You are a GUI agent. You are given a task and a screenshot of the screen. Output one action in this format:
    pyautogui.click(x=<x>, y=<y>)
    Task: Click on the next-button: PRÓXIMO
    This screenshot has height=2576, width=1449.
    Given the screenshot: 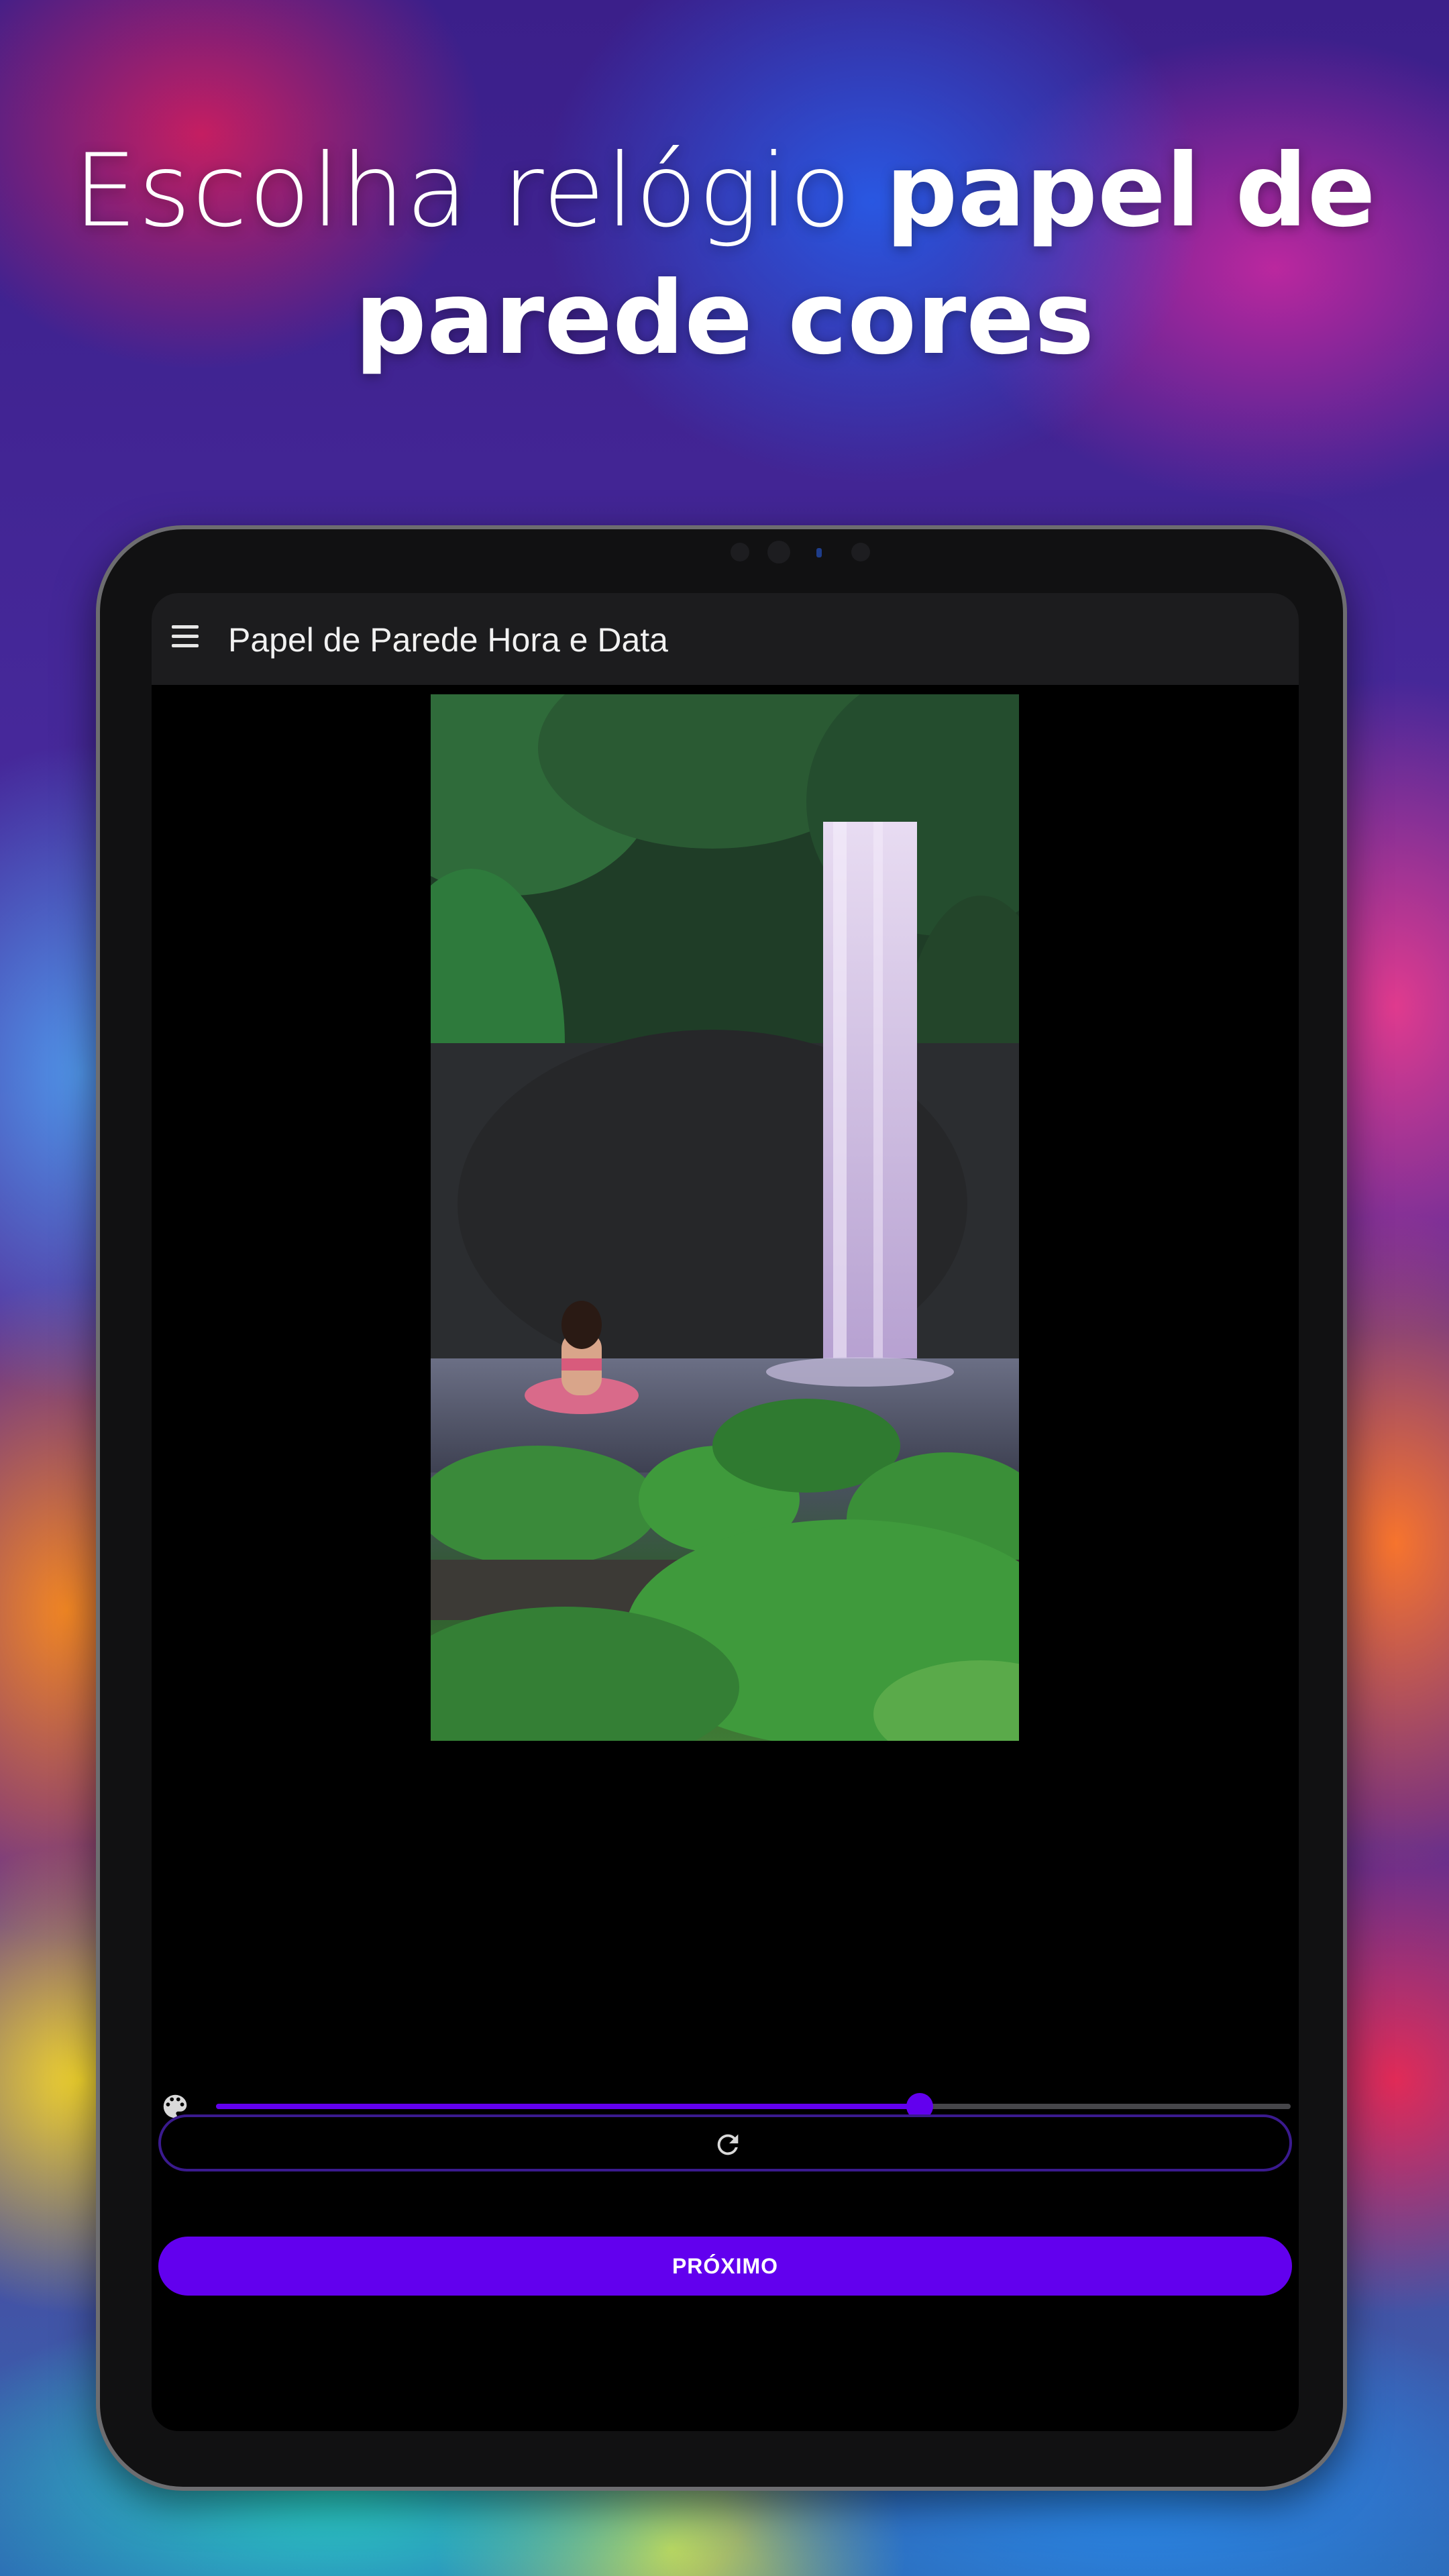 What is the action you would take?
    pyautogui.click(x=725, y=2266)
    